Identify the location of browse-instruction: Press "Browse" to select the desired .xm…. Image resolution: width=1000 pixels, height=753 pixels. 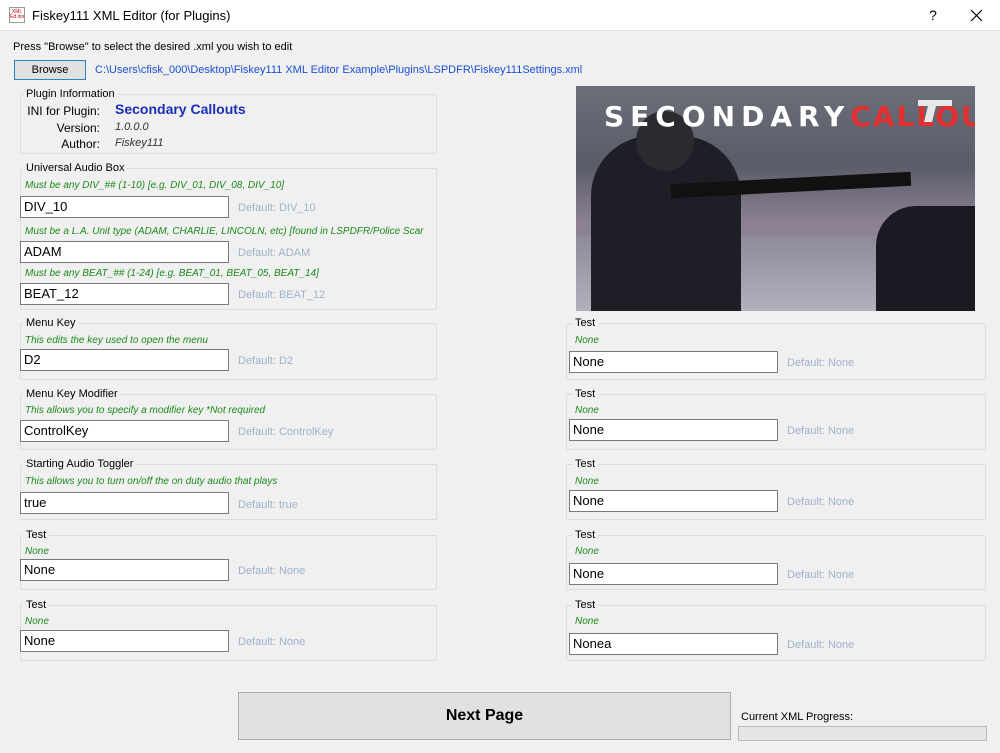
(153, 47).